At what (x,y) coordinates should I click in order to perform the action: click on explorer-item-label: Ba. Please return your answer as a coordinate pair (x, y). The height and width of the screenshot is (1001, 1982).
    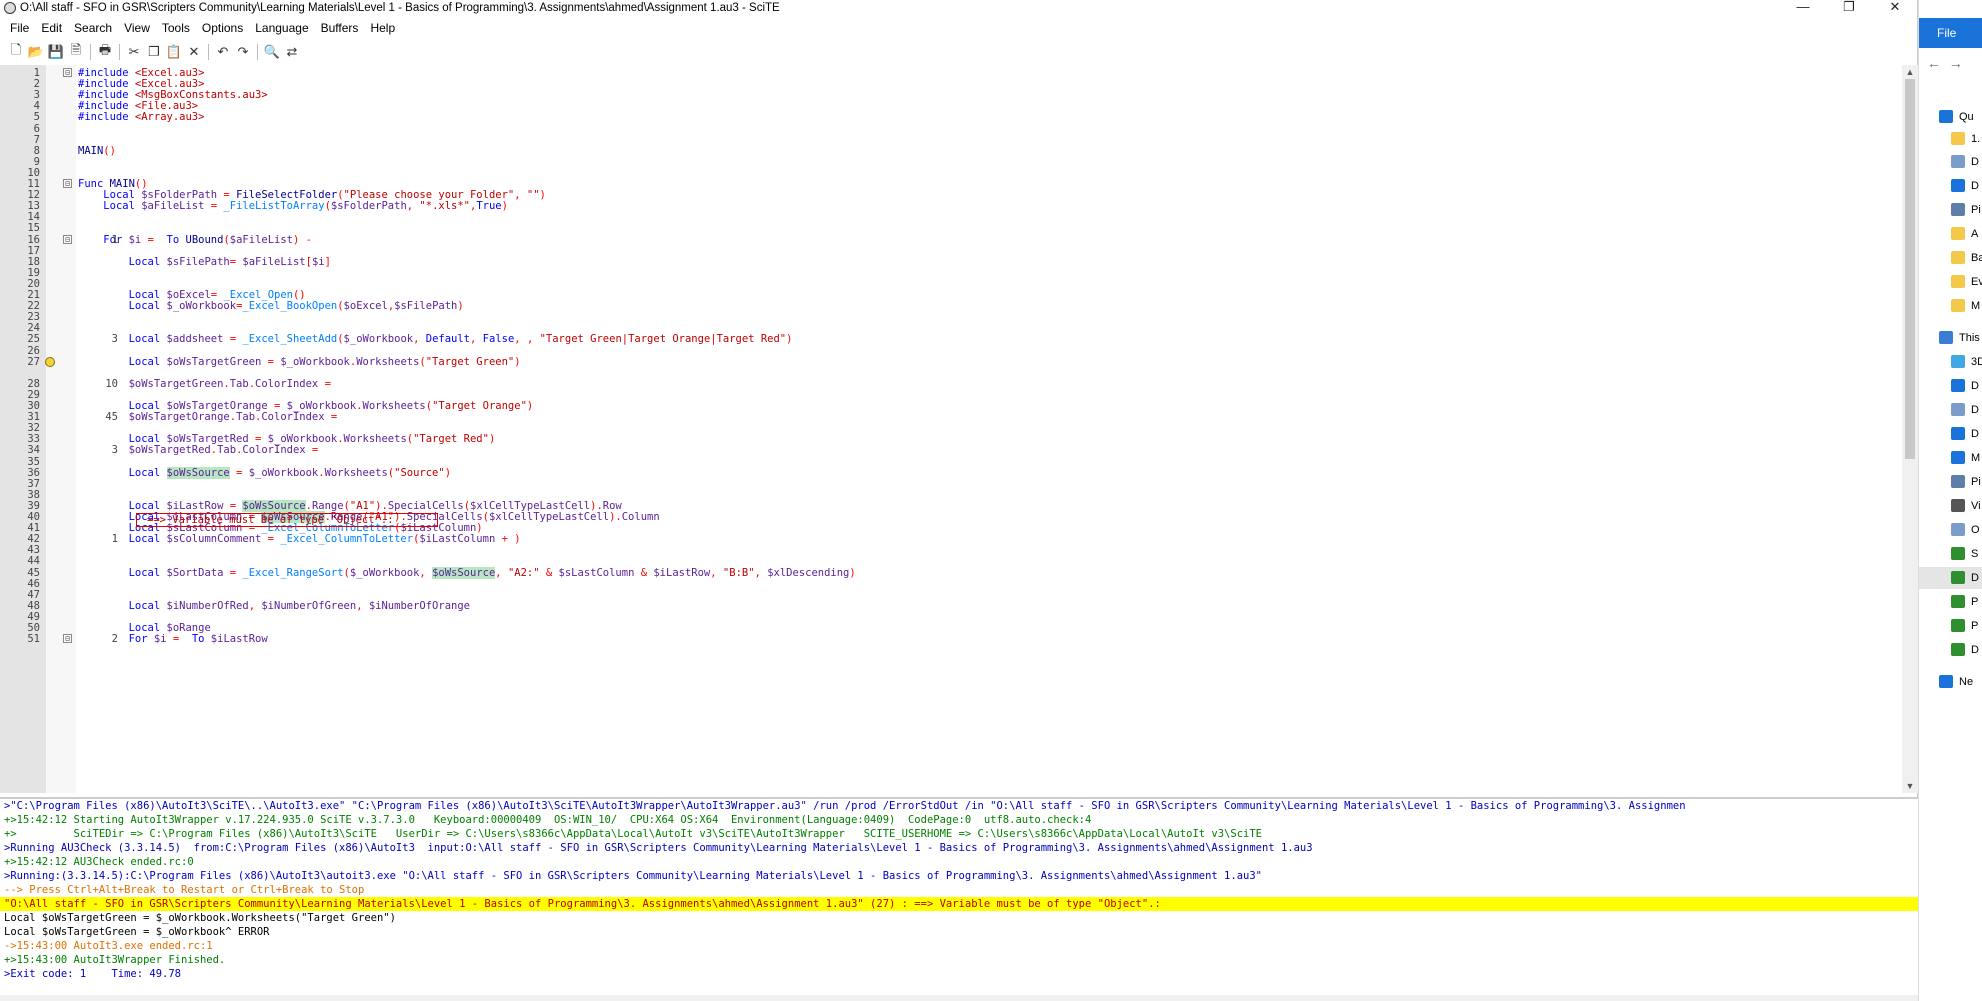
    Looking at the image, I should click on (1976, 258).